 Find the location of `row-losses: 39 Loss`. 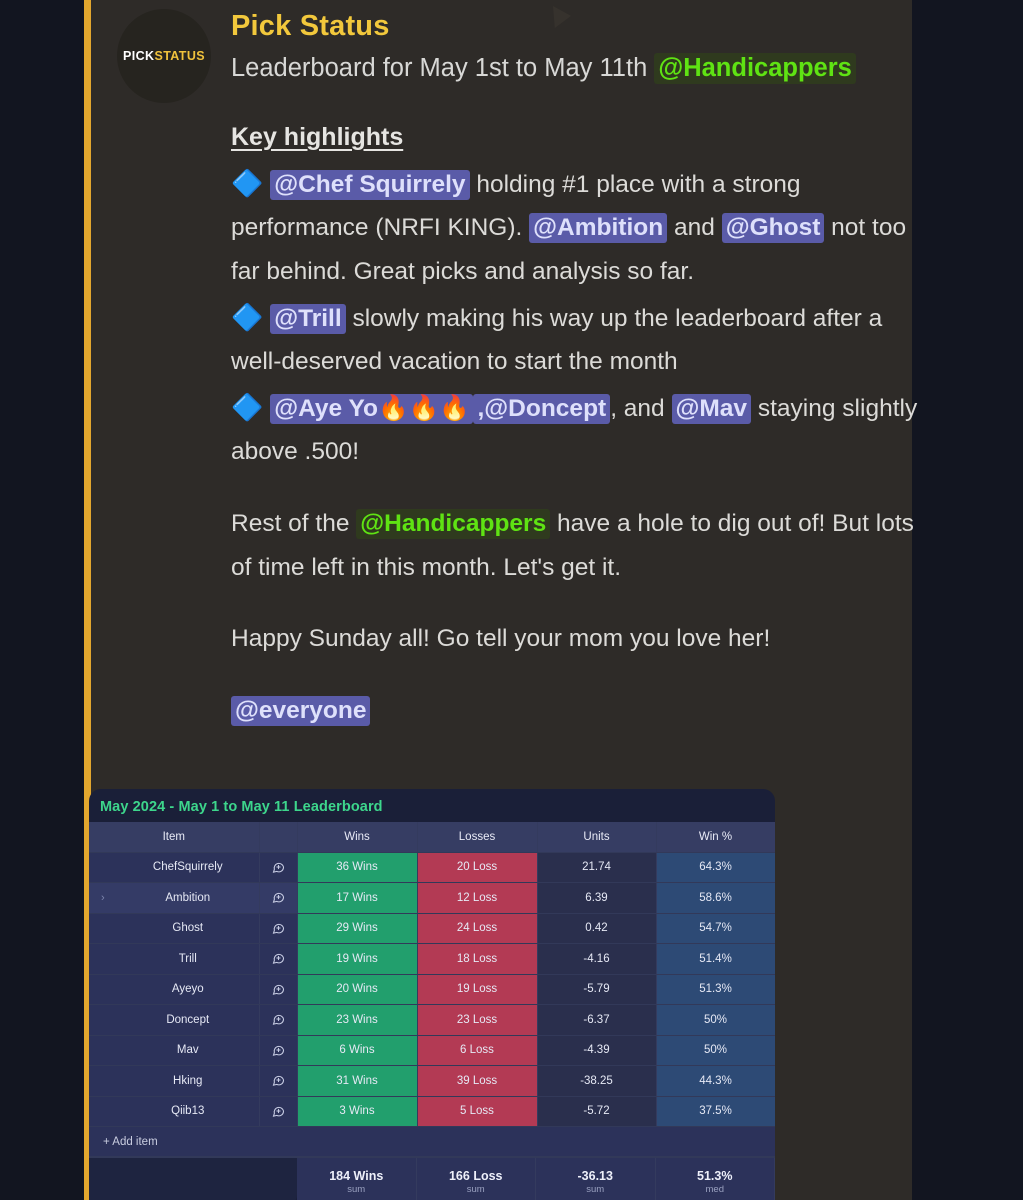

row-losses: 39 Loss is located at coordinates (477, 1081).